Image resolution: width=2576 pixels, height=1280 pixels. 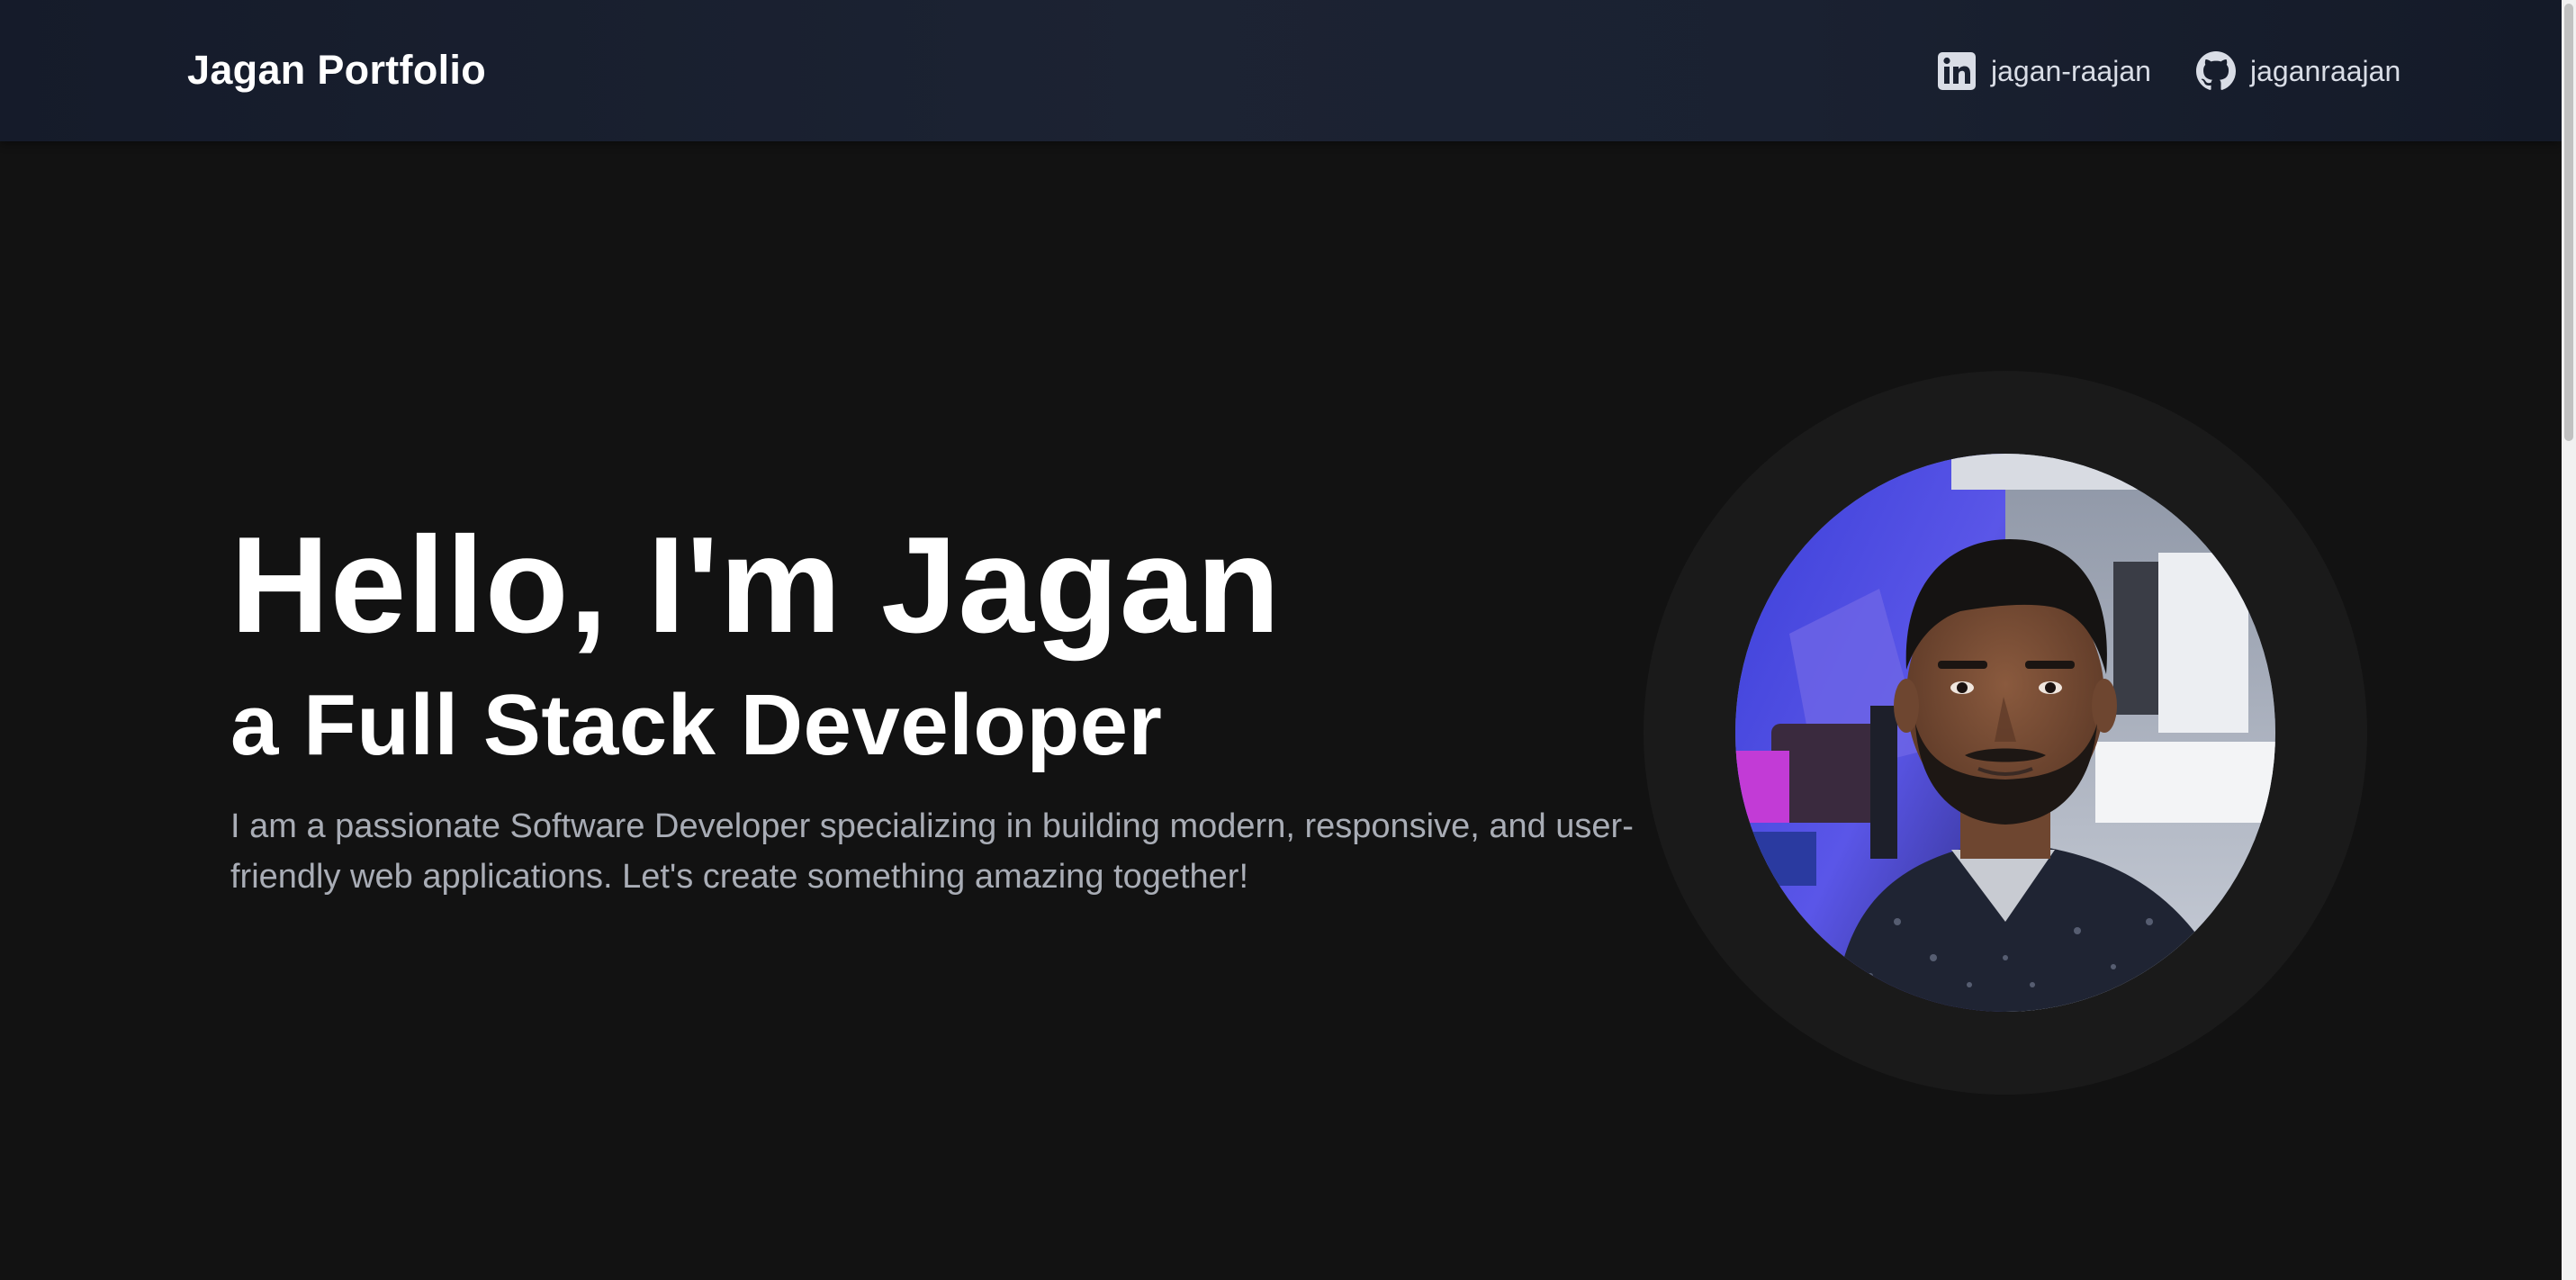 What do you see at coordinates (756, 585) in the screenshot?
I see `hero-title: Hello, I'm Jagan` at bounding box center [756, 585].